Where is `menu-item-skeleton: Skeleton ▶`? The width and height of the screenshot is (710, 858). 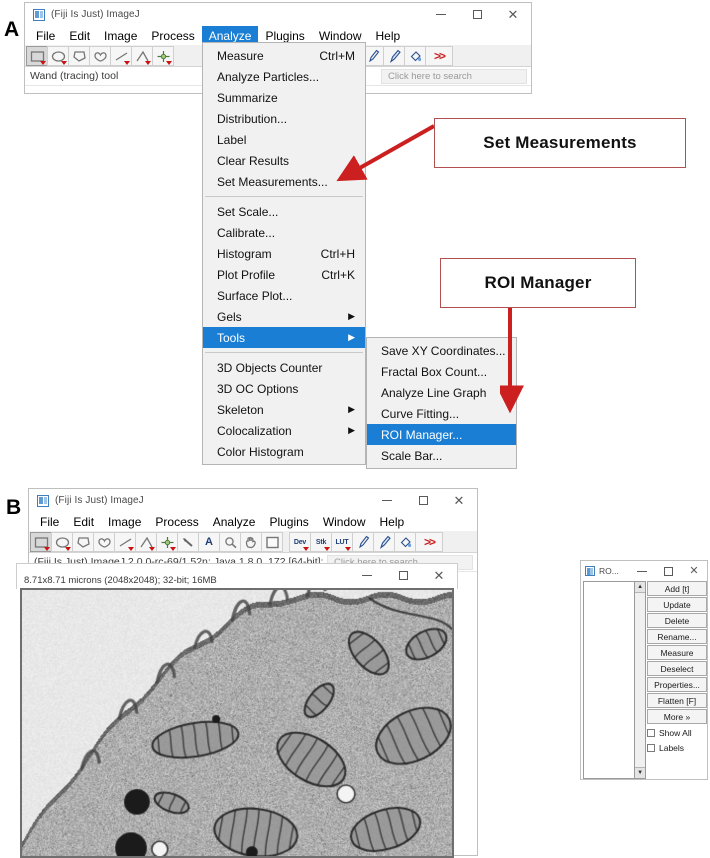
menu-item-skeleton: Skeleton ▶ is located at coordinates (284, 409).